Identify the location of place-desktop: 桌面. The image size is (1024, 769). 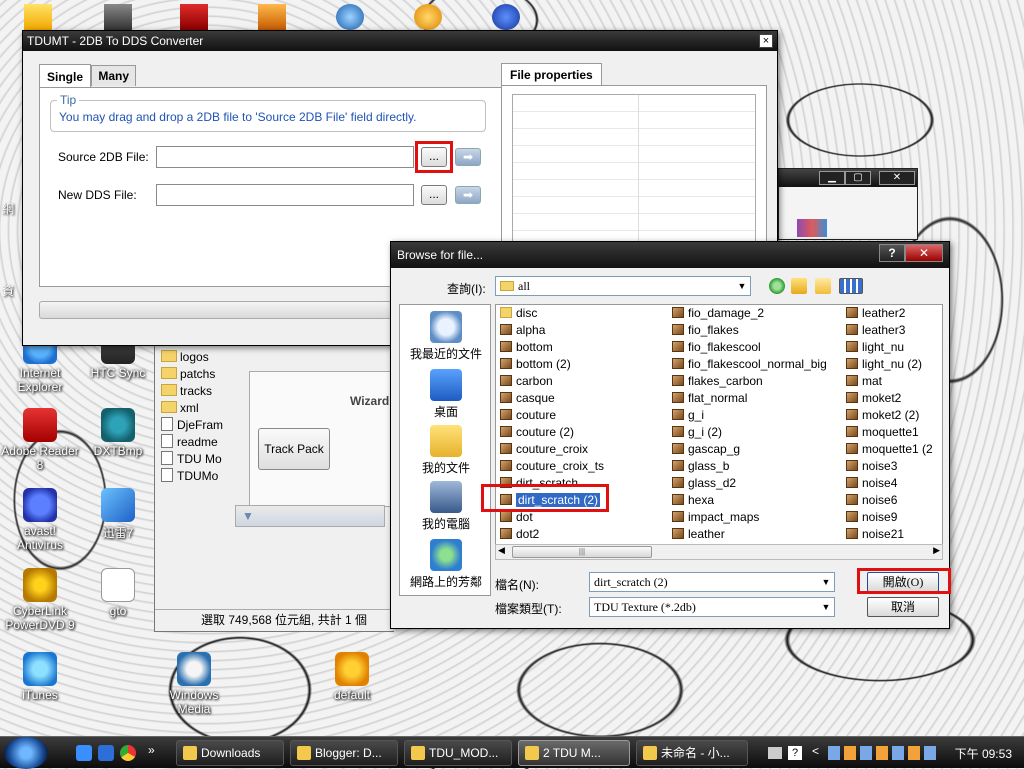
(446, 394).